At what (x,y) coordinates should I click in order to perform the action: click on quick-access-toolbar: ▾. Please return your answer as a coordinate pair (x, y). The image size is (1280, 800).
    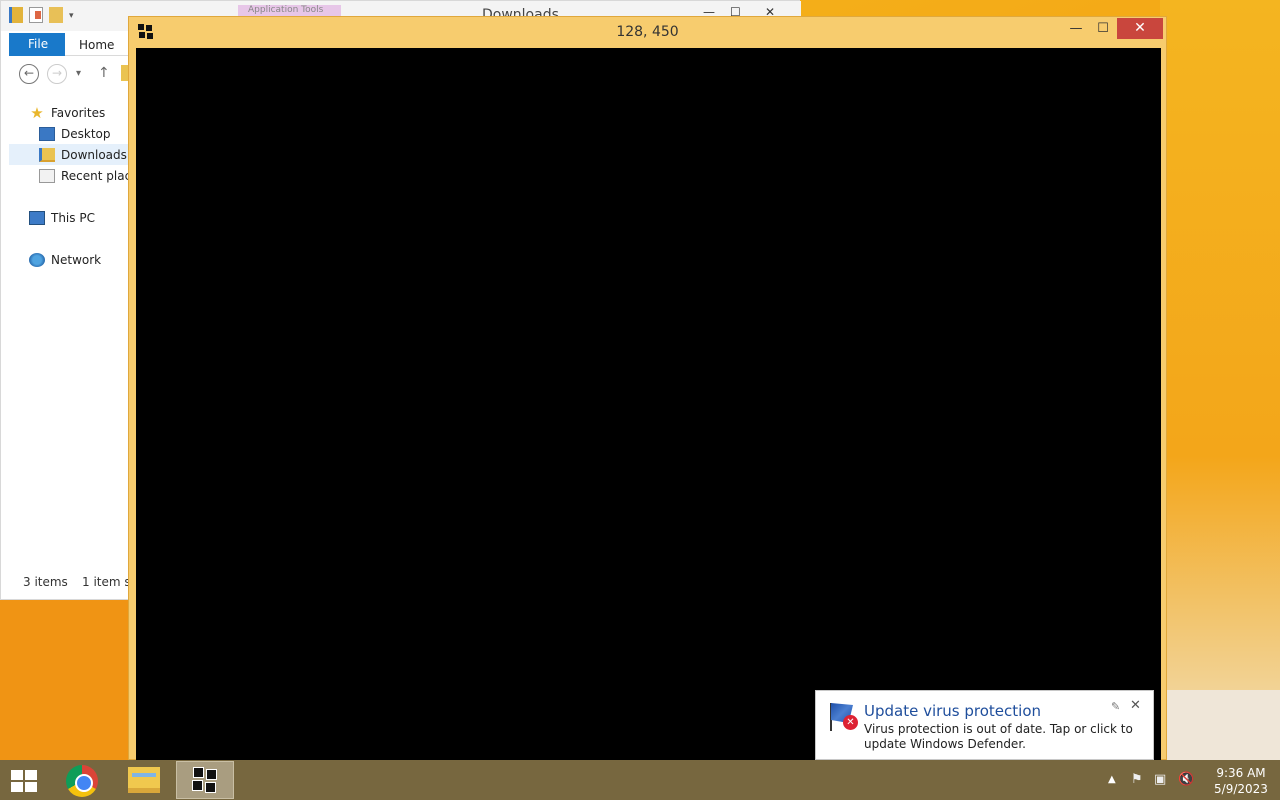
    Looking at the image, I should click on (43, 15).